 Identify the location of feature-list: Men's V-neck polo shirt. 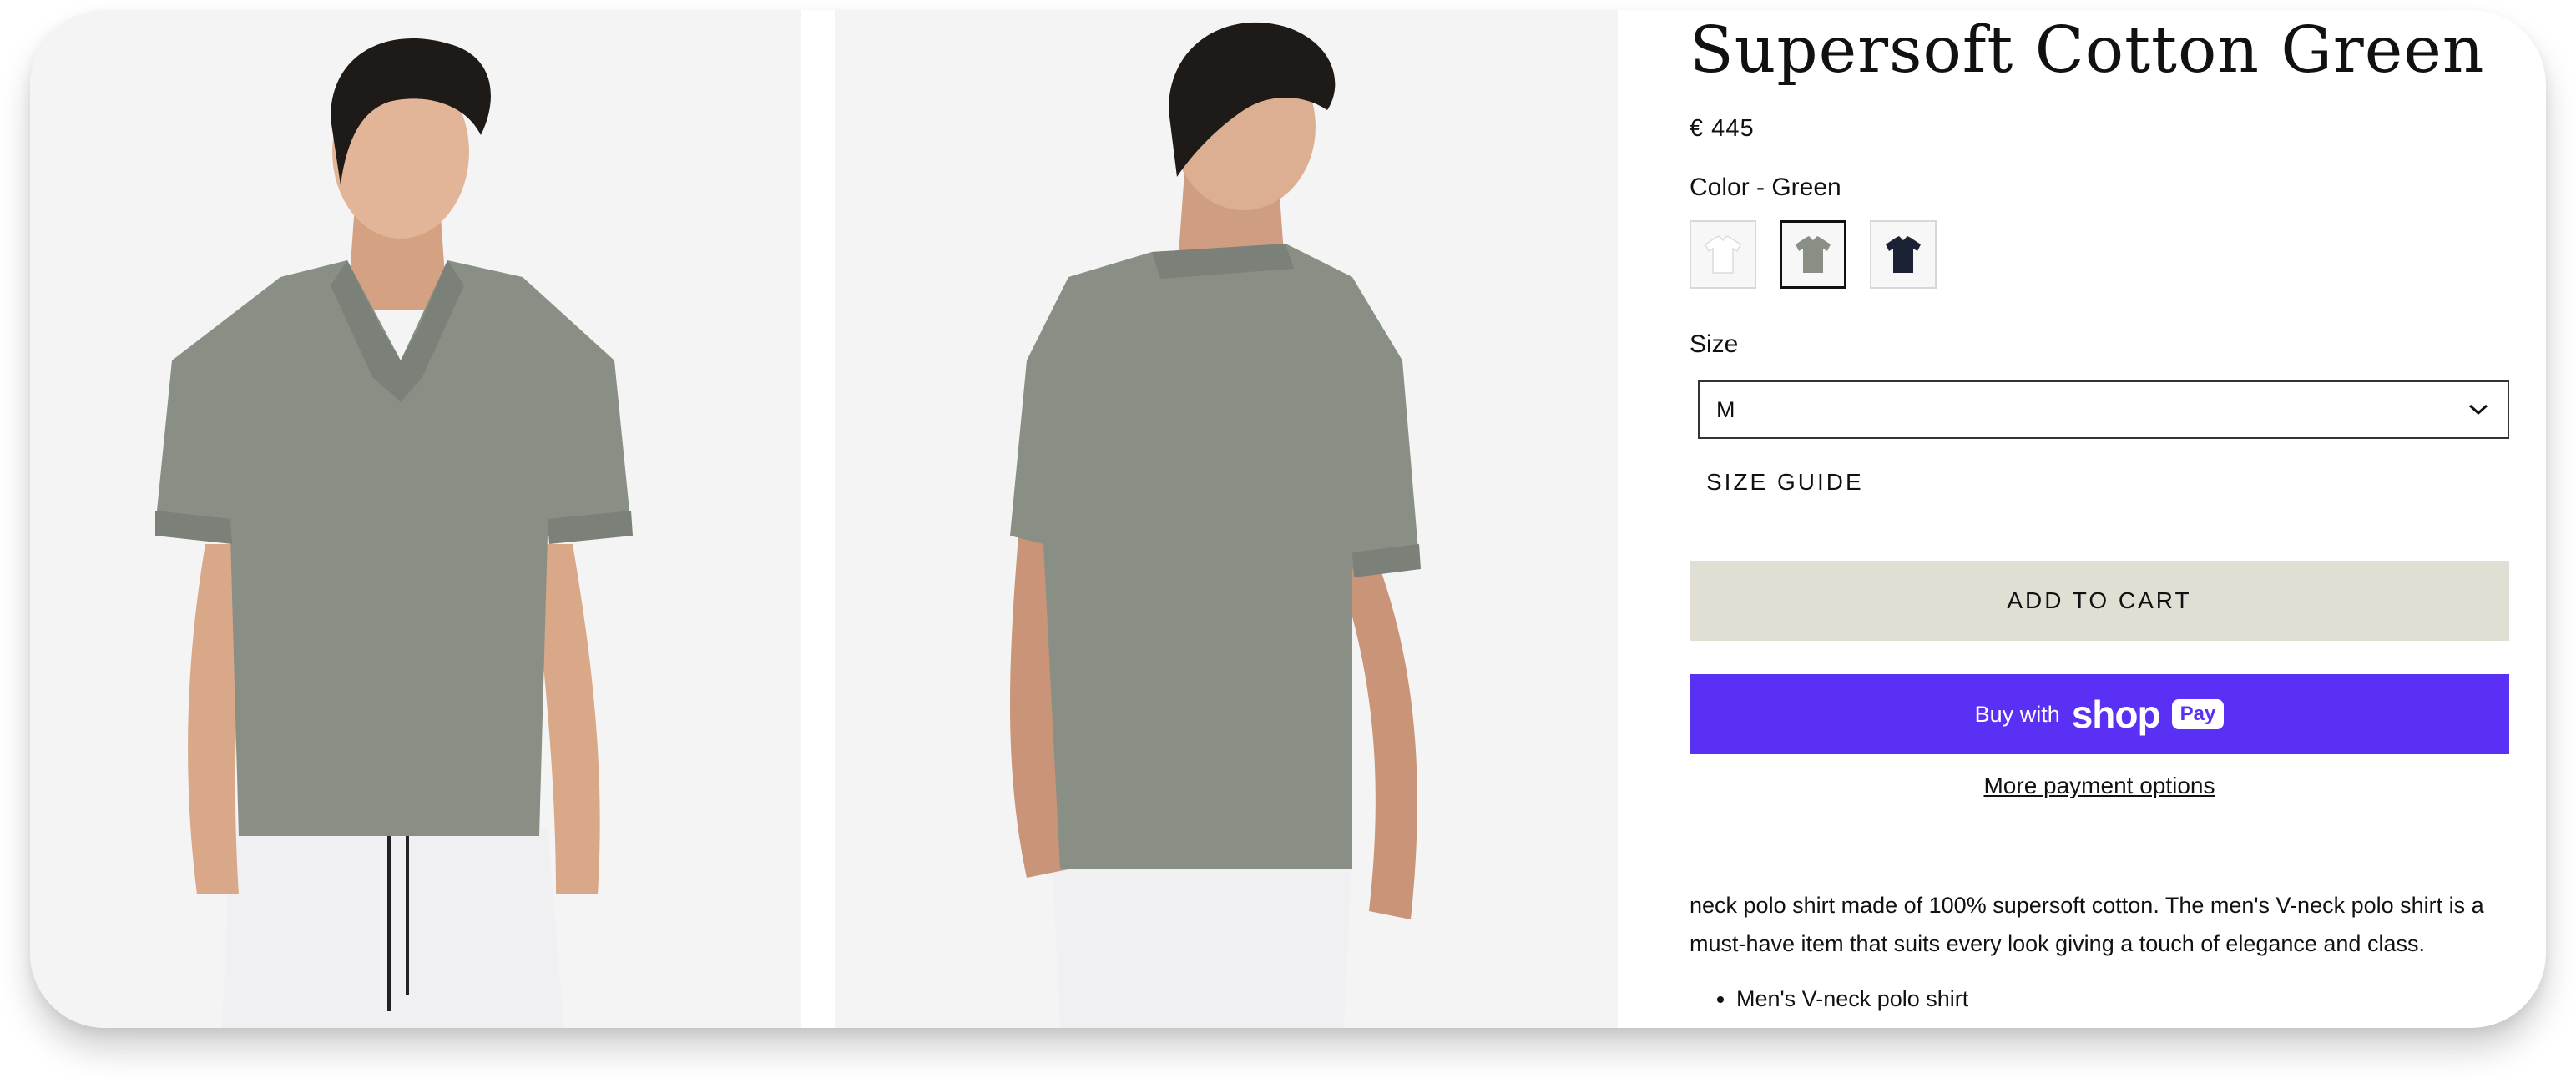
(1829, 999).